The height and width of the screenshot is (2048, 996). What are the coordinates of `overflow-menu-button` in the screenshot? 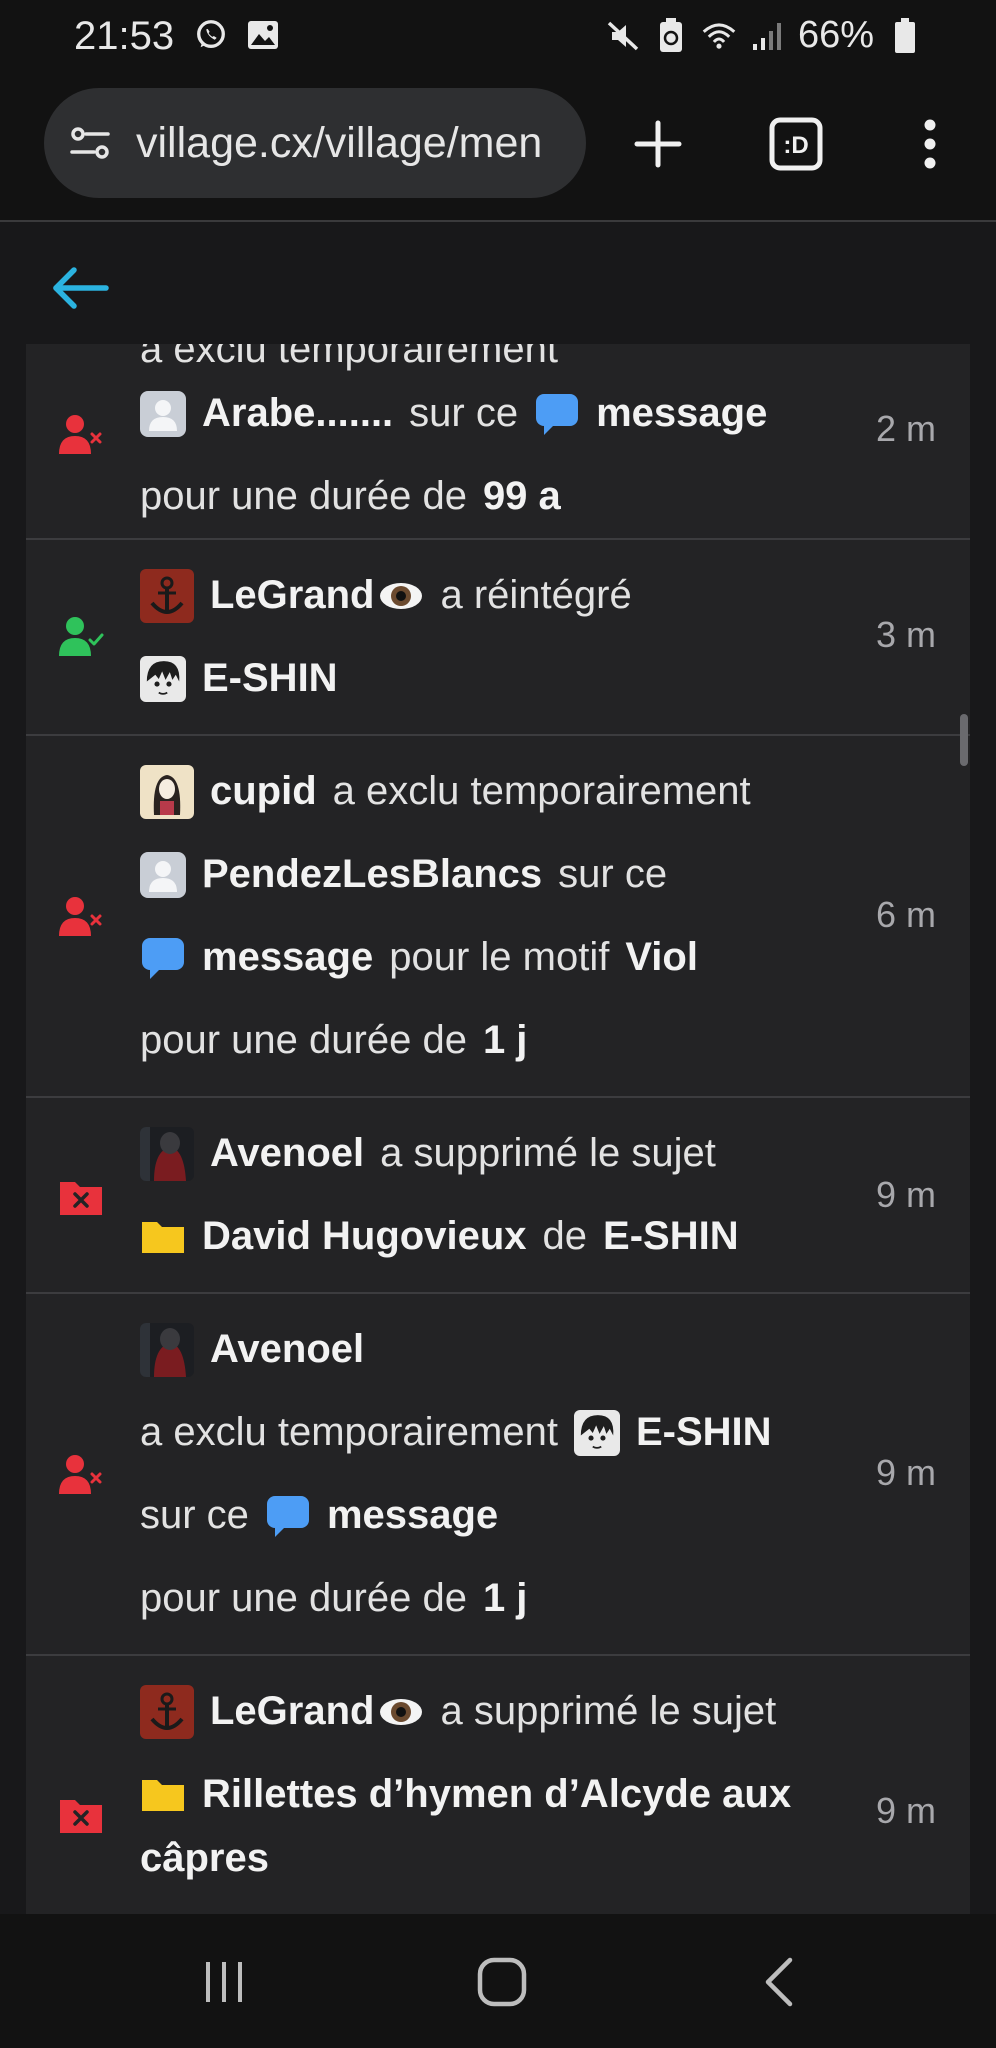 It's located at (930, 144).